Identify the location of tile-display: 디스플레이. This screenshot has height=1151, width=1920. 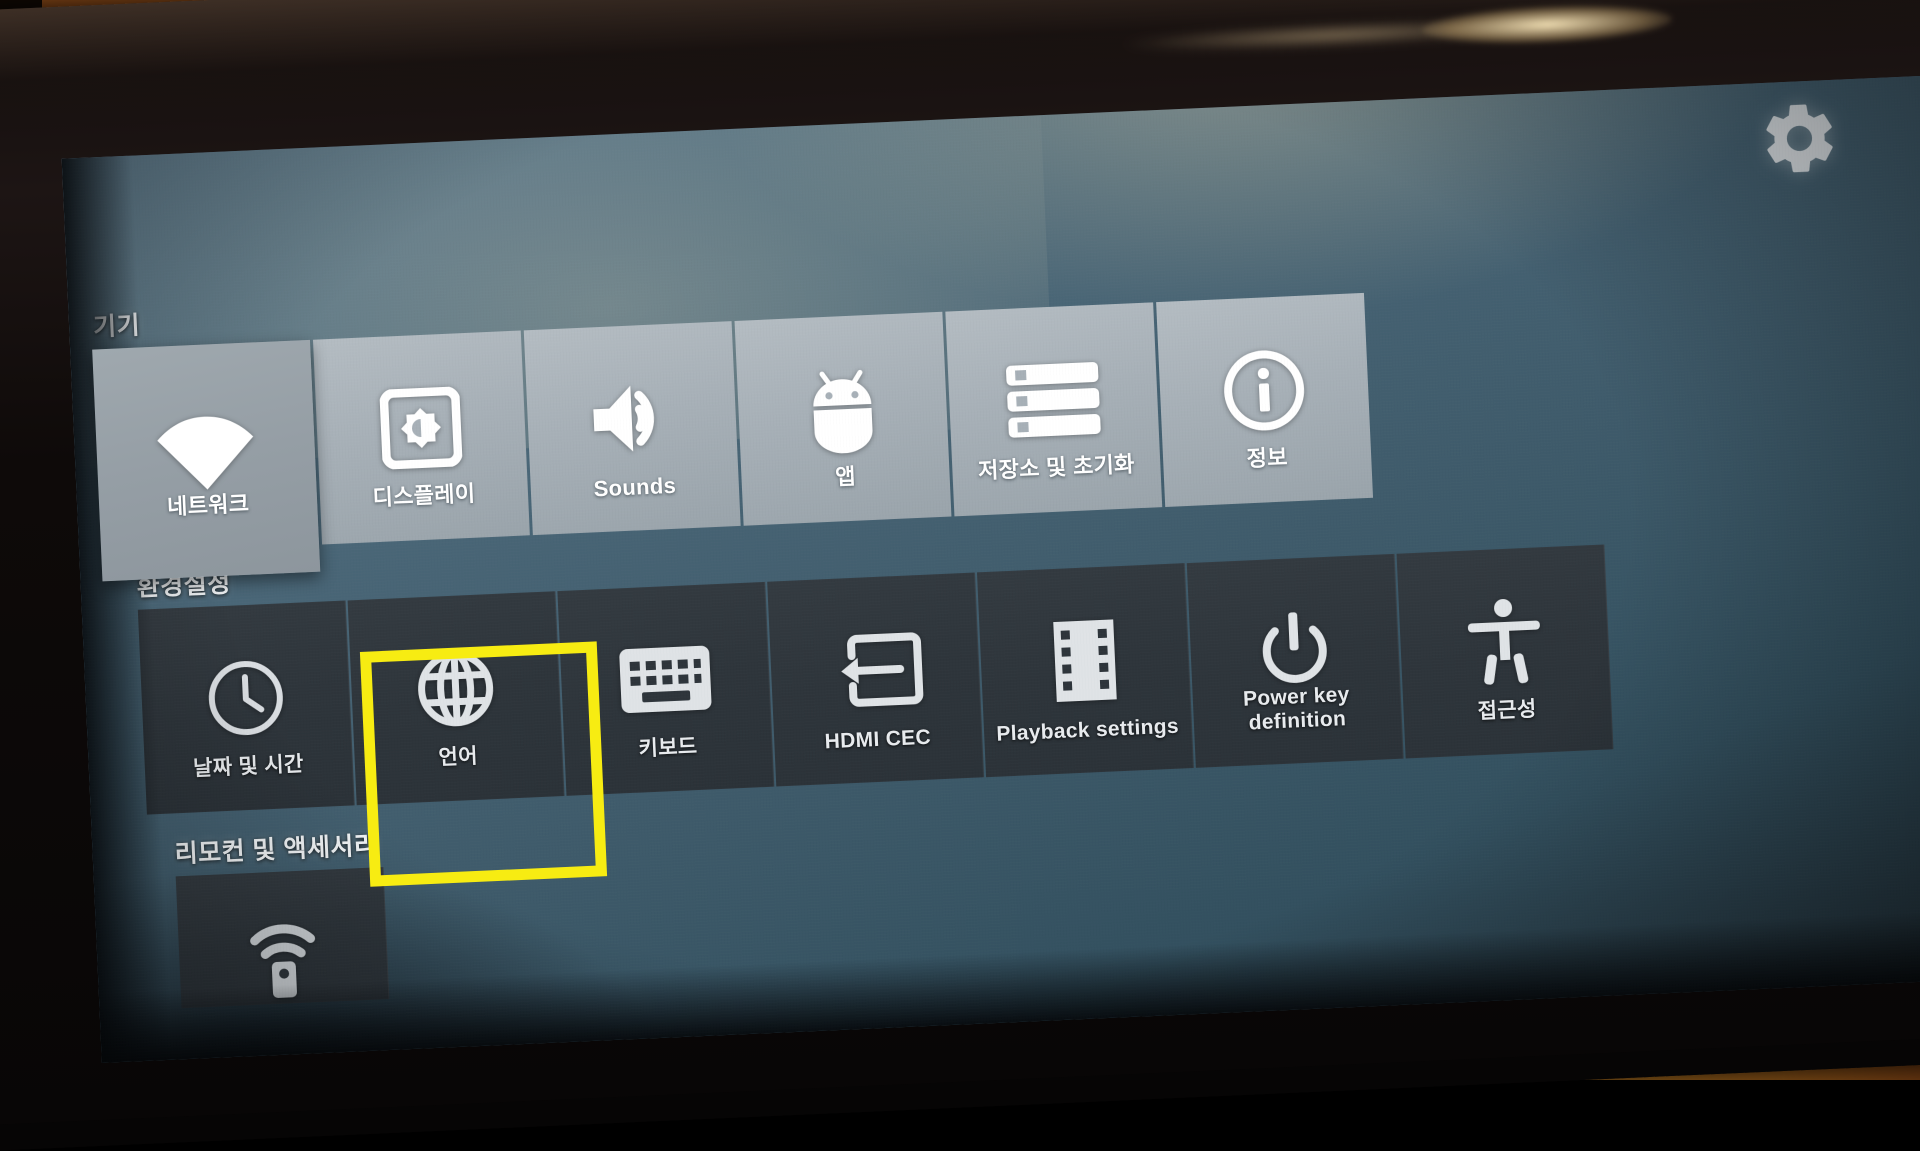
(421, 437).